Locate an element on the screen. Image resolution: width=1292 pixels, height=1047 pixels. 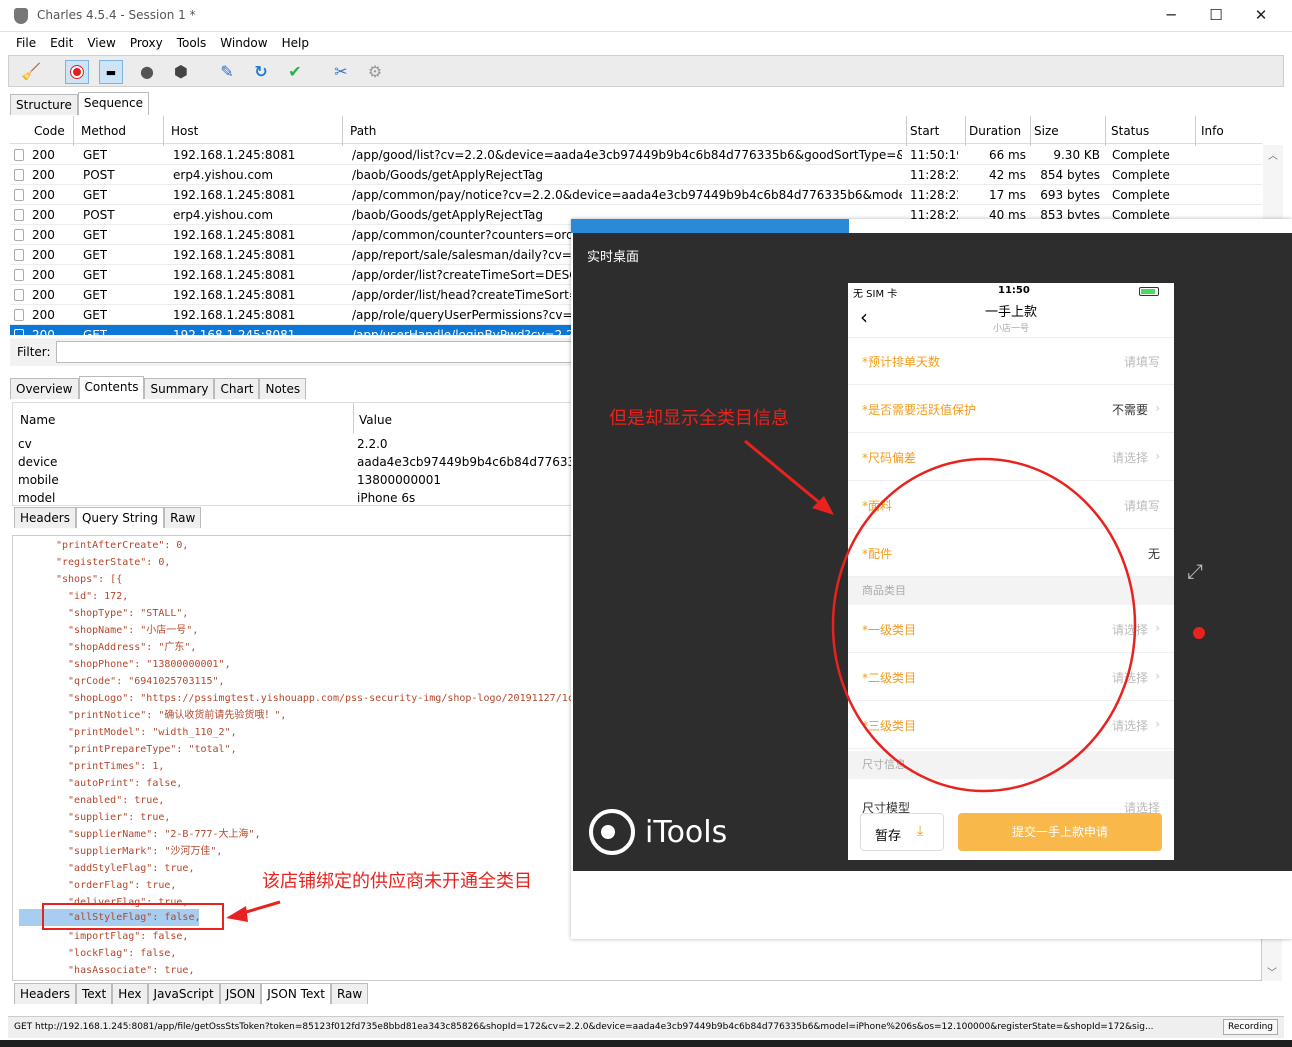
tab-summary: Summary is located at coordinates (179, 388).